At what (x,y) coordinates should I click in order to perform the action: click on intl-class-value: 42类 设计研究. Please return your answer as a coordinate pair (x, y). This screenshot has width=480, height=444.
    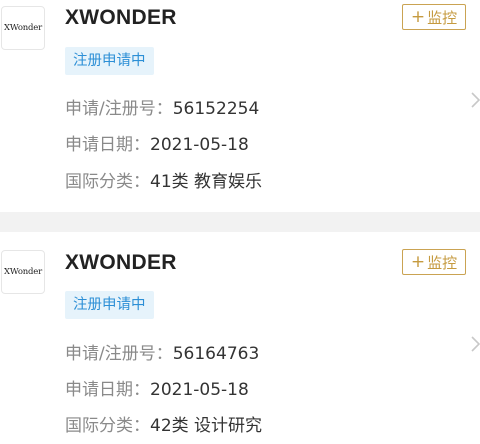
    Looking at the image, I should click on (206, 426).